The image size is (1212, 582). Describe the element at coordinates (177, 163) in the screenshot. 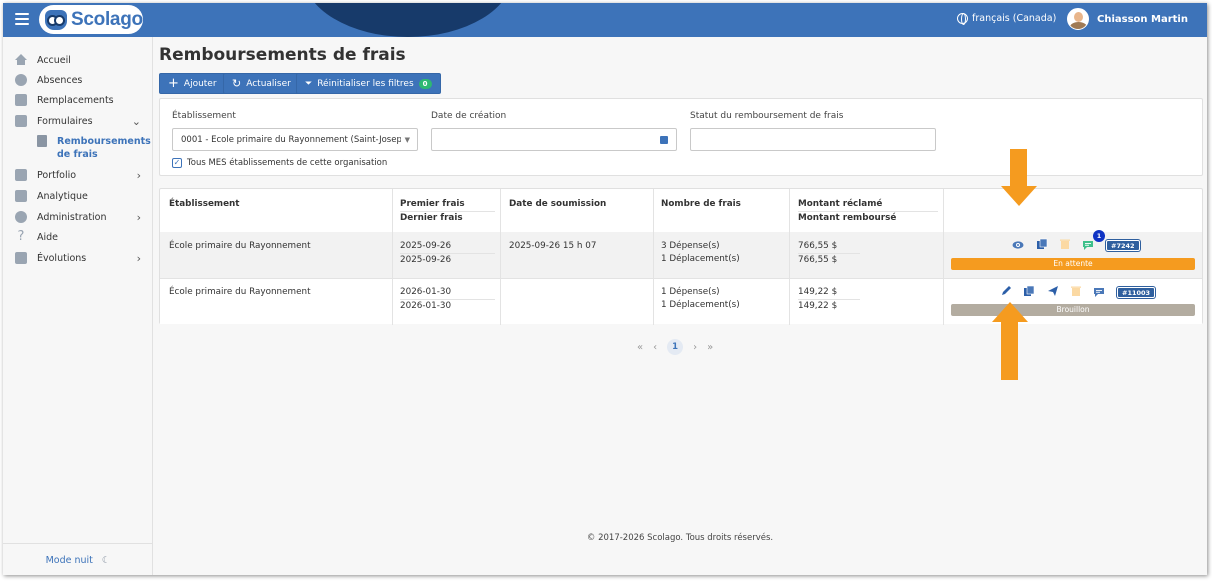

I see `checkmark-icon: ✓` at that location.